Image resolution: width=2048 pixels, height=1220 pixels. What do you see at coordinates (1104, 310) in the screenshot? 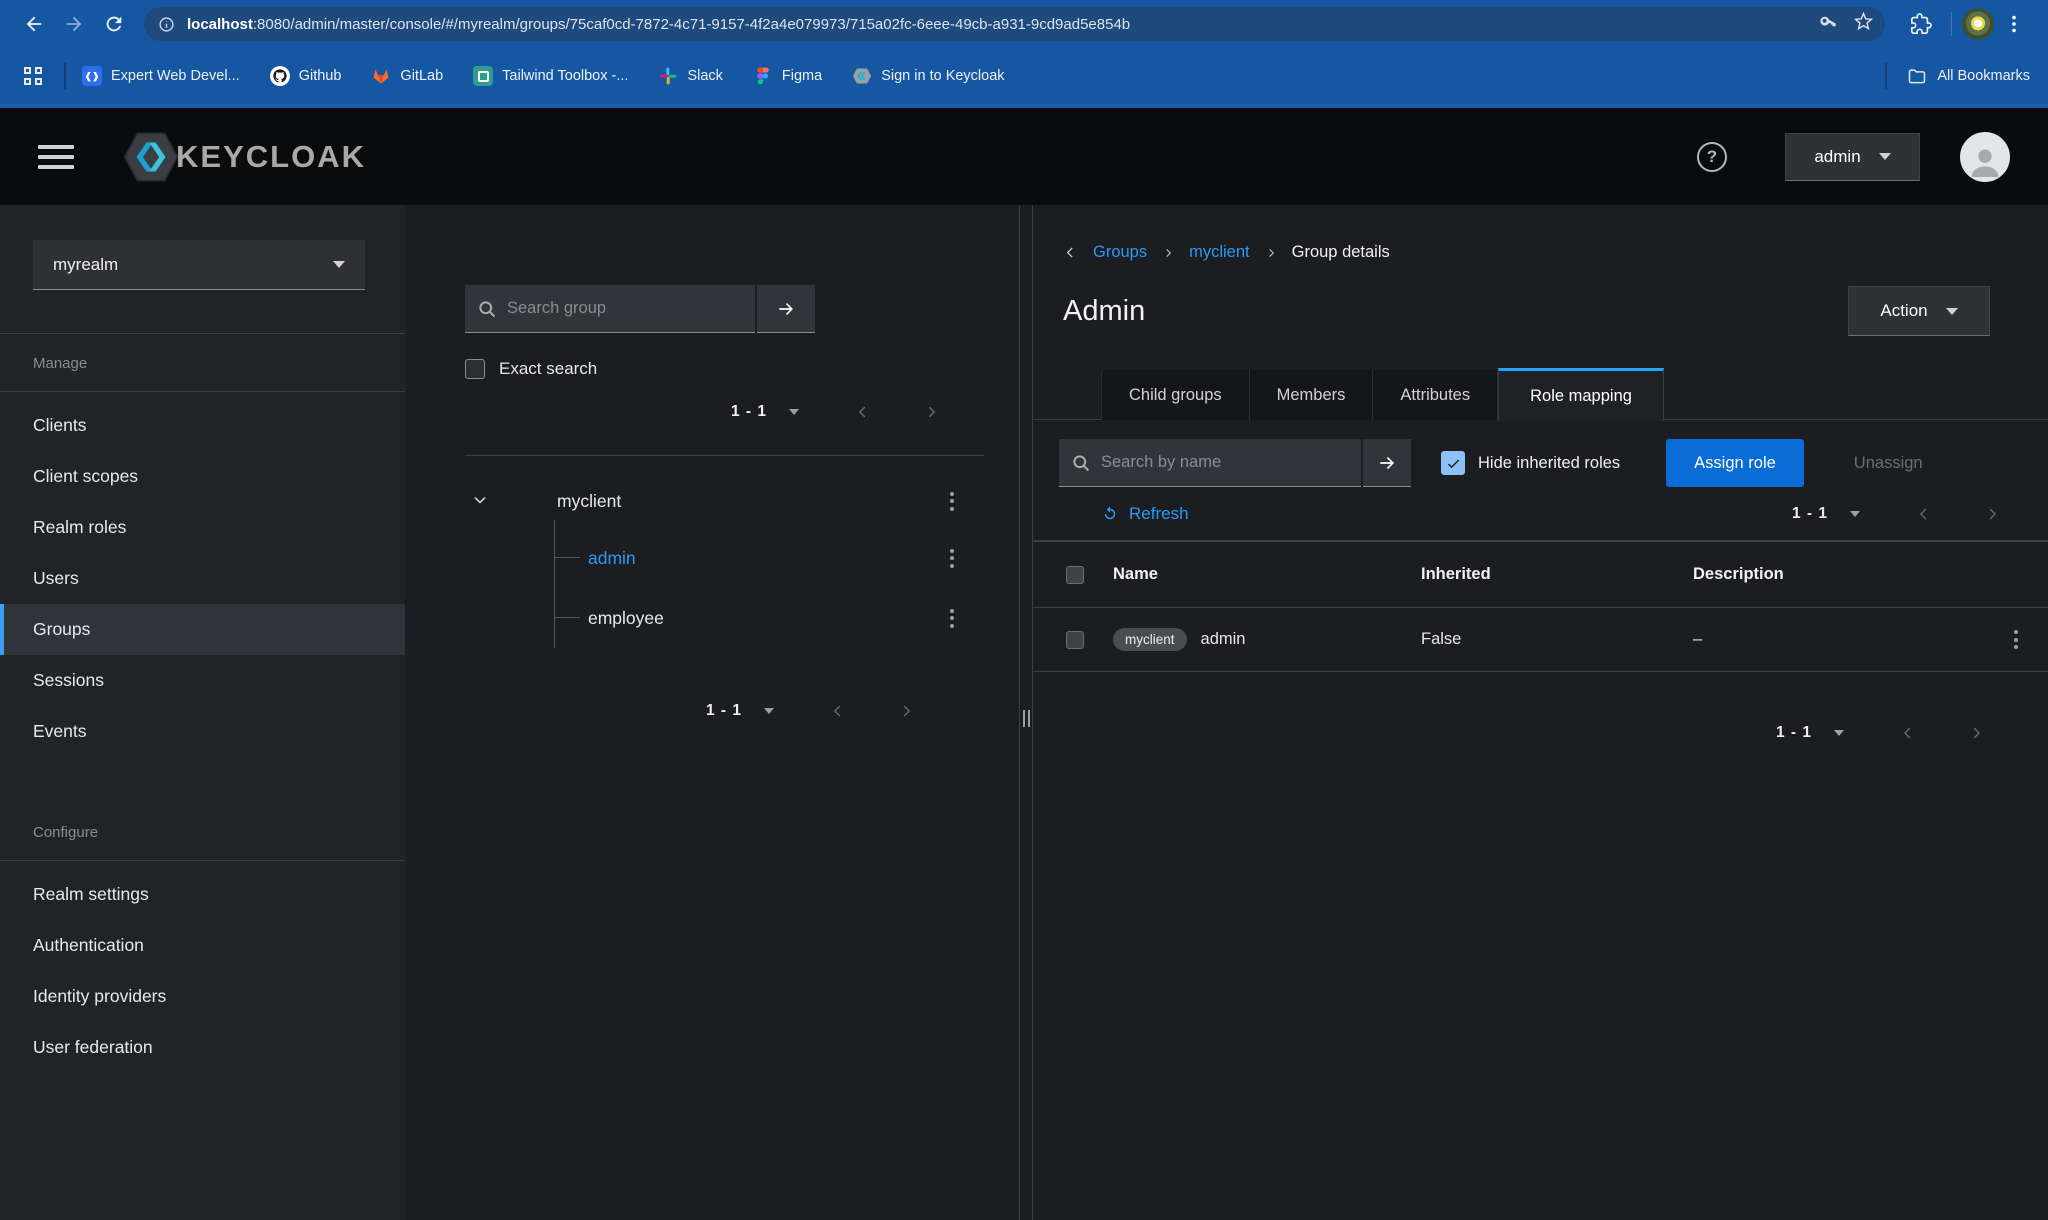
I see `page-title: Admin` at bounding box center [1104, 310].